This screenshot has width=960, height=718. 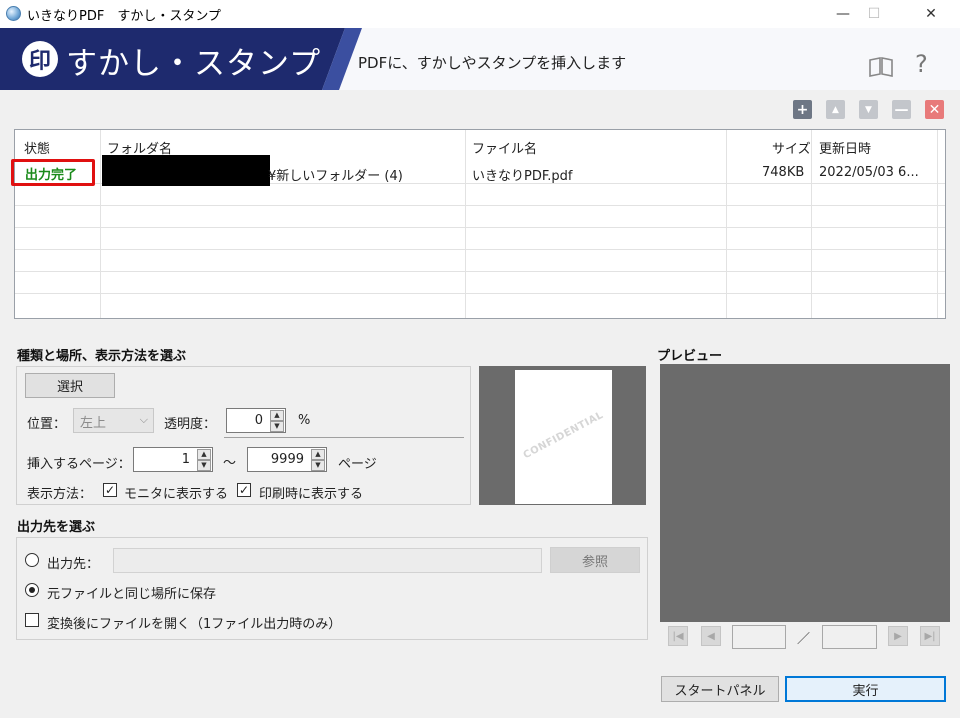 What do you see at coordinates (143, 419) in the screenshot?
I see `chevron-down-icon: ⌵` at bounding box center [143, 419].